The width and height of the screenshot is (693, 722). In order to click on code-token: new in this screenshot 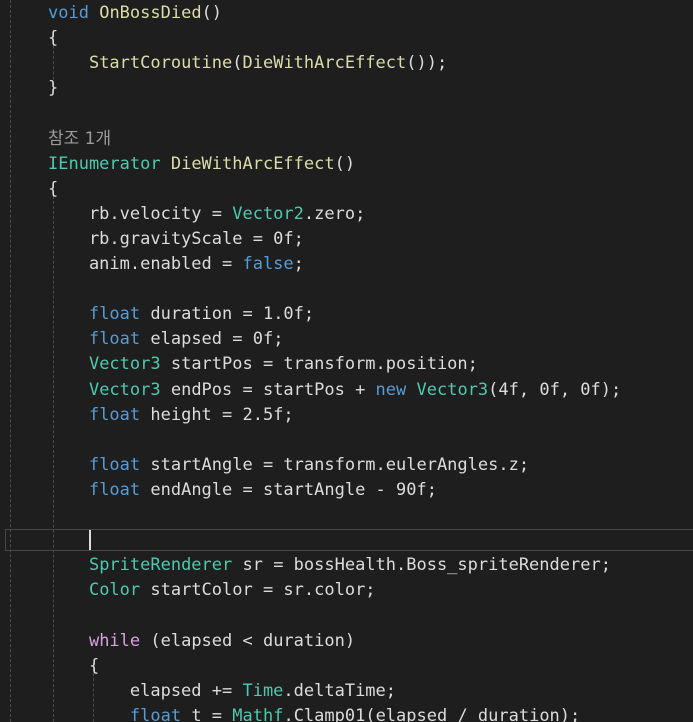, I will do `click(391, 390)`.